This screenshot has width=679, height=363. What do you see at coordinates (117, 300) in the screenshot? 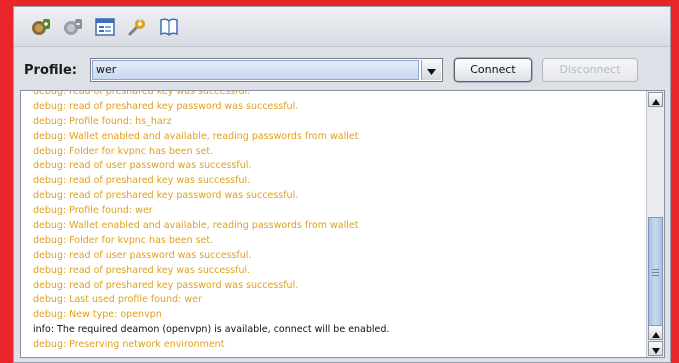
I see `log-line: debug: Last used profile found: wer` at bounding box center [117, 300].